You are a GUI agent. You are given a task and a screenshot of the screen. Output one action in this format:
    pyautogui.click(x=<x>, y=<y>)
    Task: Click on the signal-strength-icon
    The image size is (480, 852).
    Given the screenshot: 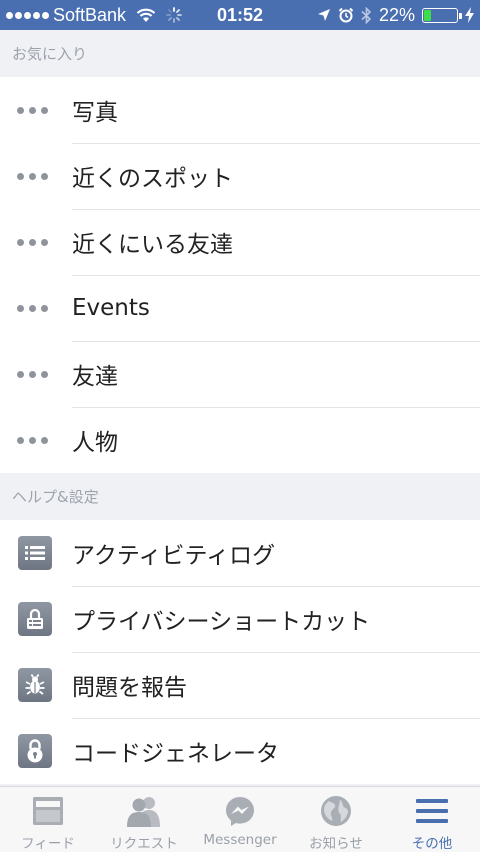 What is the action you would take?
    pyautogui.click(x=27, y=15)
    